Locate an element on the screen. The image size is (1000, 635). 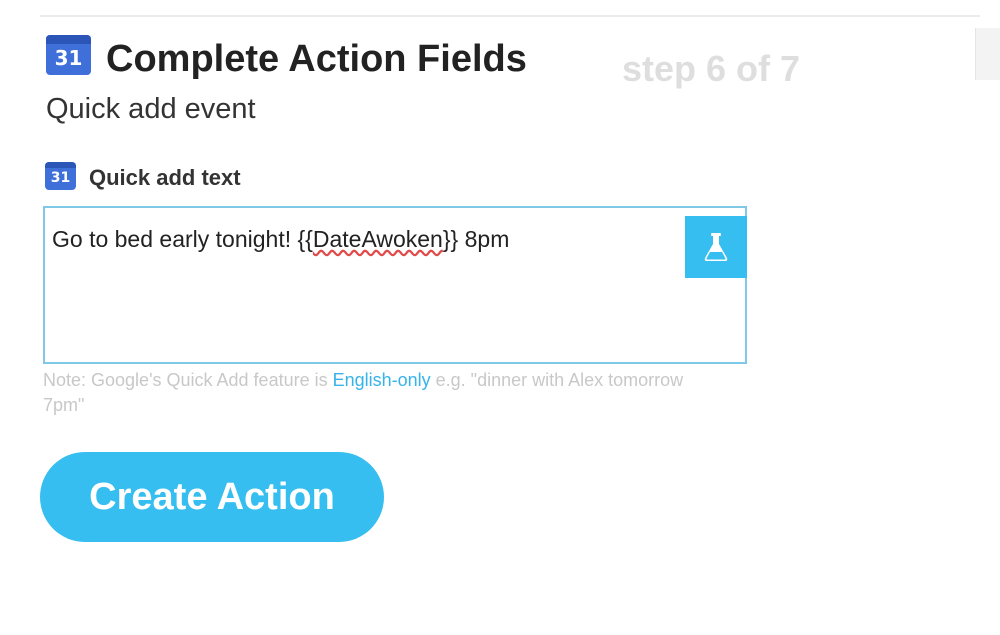
flask-icon is located at coordinates (716, 247).